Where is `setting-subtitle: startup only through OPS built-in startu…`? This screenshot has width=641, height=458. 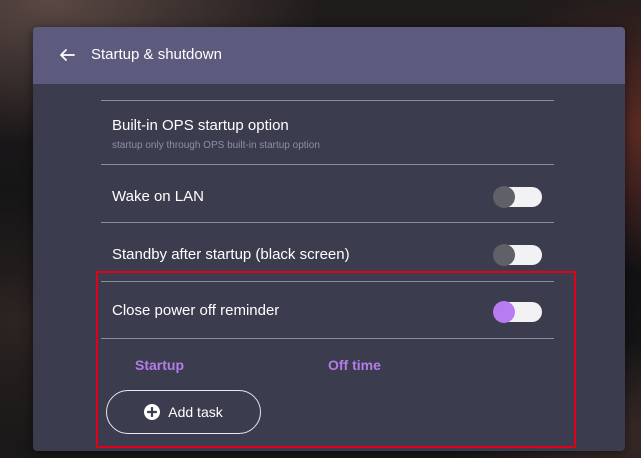 setting-subtitle: startup only through OPS built-in startu… is located at coordinates (216, 145).